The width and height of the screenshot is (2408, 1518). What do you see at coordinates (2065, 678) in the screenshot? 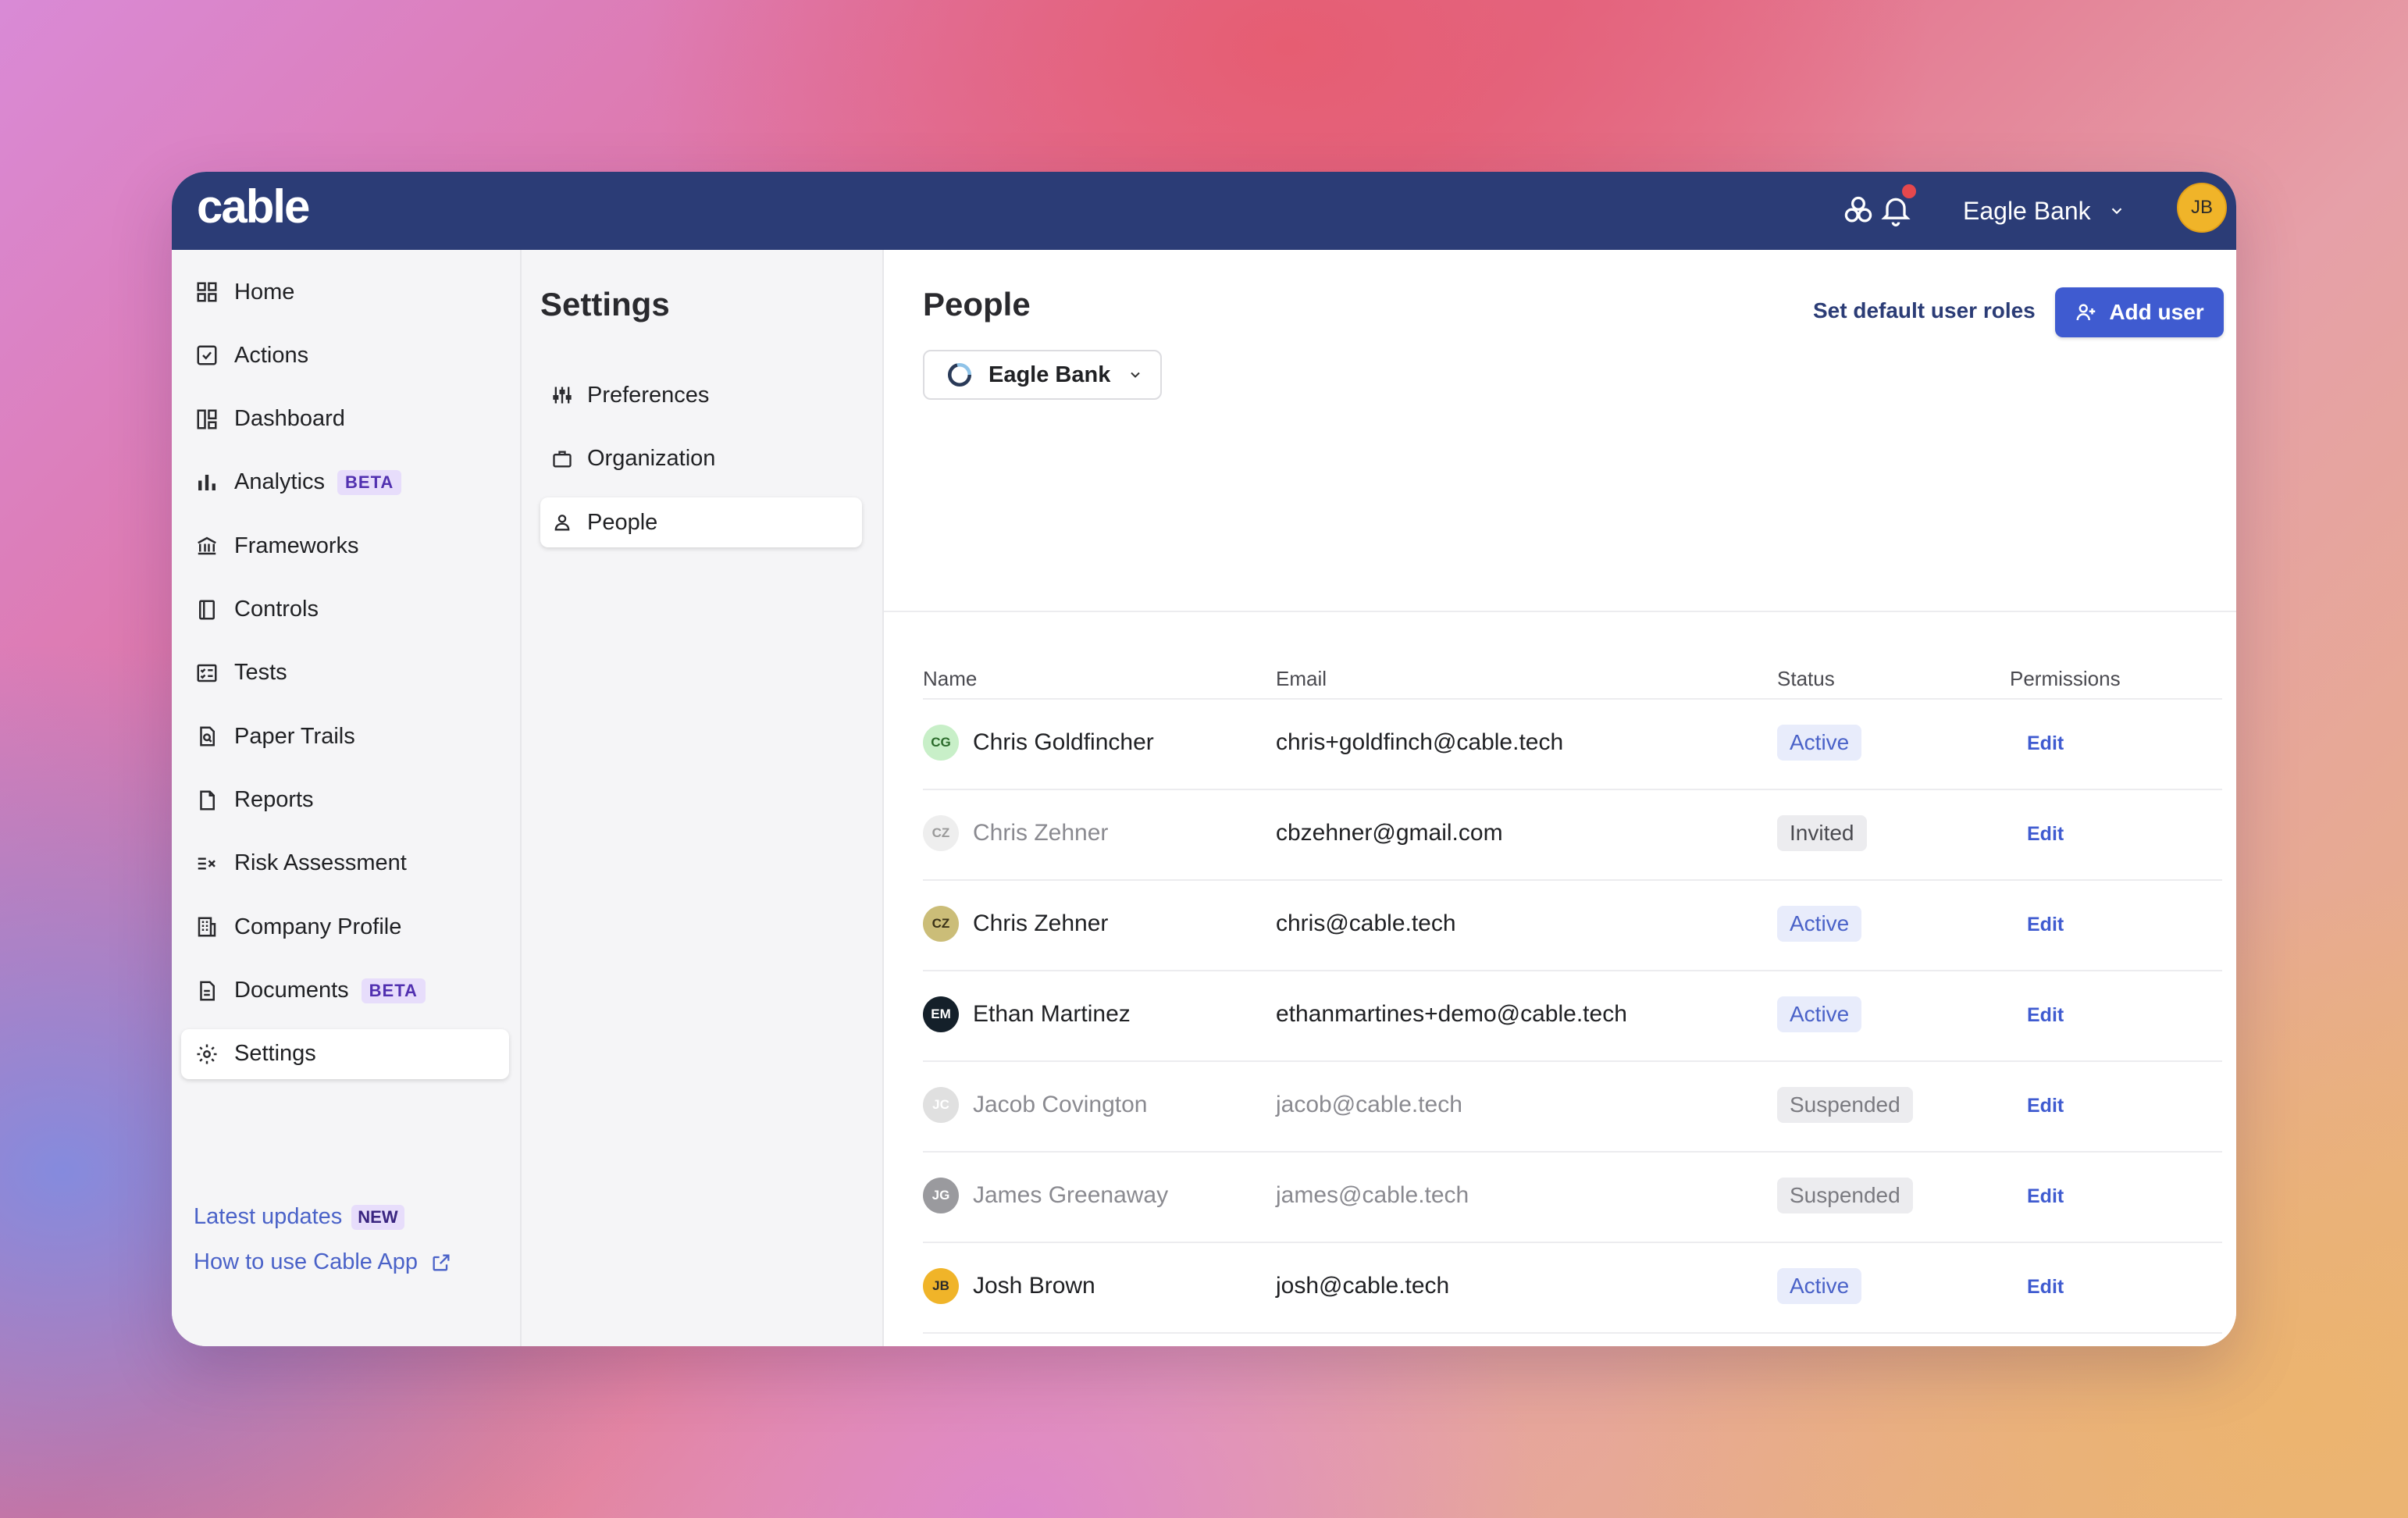
I see `column-header-permissions: Permissions` at bounding box center [2065, 678].